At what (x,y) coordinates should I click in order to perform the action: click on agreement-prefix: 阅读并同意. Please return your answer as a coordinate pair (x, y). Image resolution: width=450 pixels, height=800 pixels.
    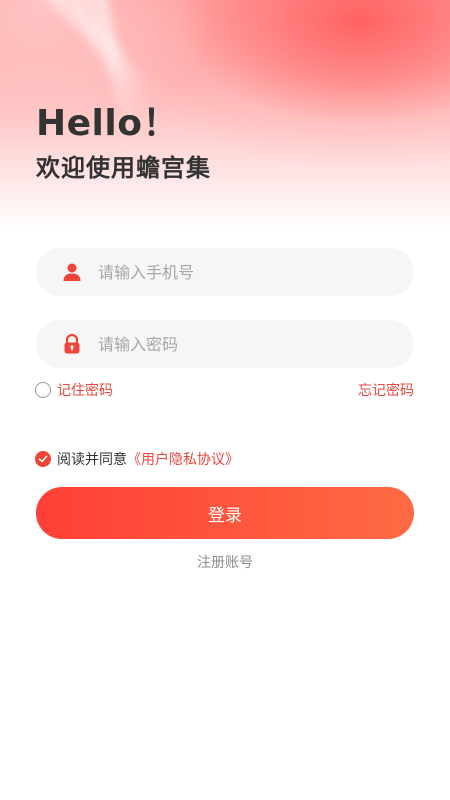
    Looking at the image, I should click on (92, 460).